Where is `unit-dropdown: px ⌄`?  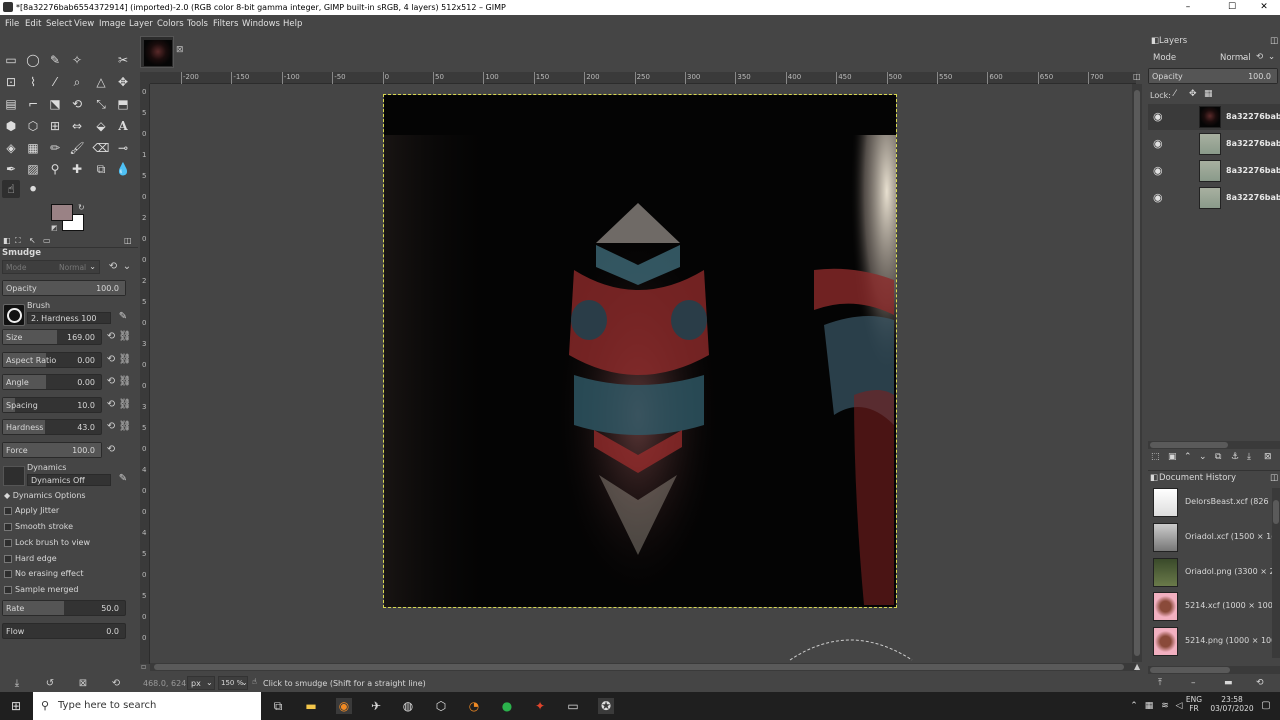
unit-dropdown: px ⌄ is located at coordinates (201, 683).